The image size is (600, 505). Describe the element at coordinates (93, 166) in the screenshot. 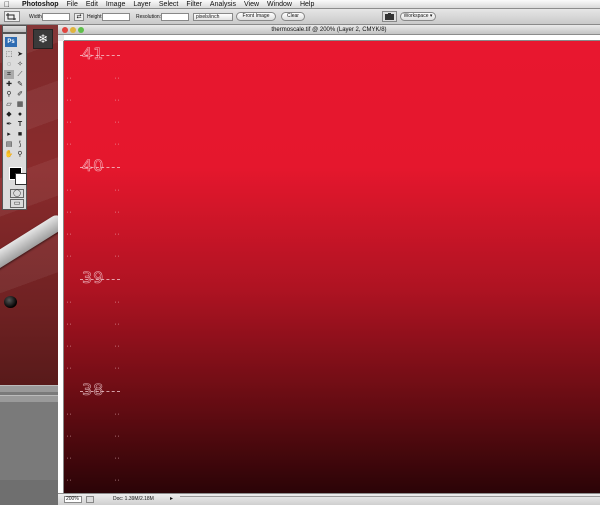

I see `scale-number-40: 40` at that location.